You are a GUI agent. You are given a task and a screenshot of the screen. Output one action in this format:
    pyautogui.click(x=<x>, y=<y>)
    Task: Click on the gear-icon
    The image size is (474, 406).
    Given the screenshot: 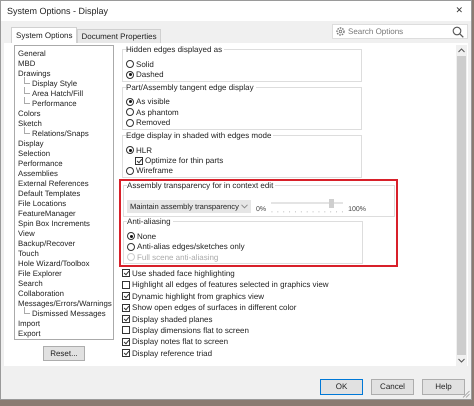 What is the action you would take?
    pyautogui.click(x=340, y=31)
    